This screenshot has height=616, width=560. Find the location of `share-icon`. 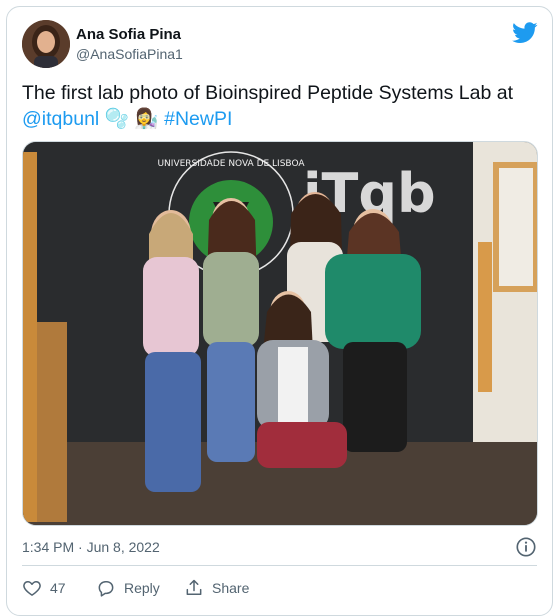

share-icon is located at coordinates (194, 587).